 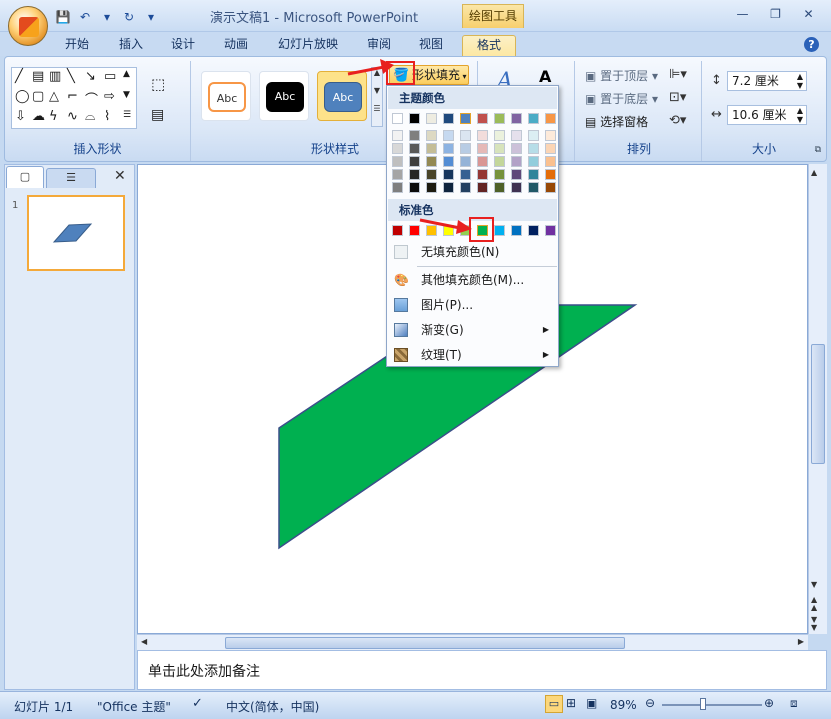 What do you see at coordinates (54, 96) in the screenshot?
I see `triangle-shape-icon: △` at bounding box center [54, 96].